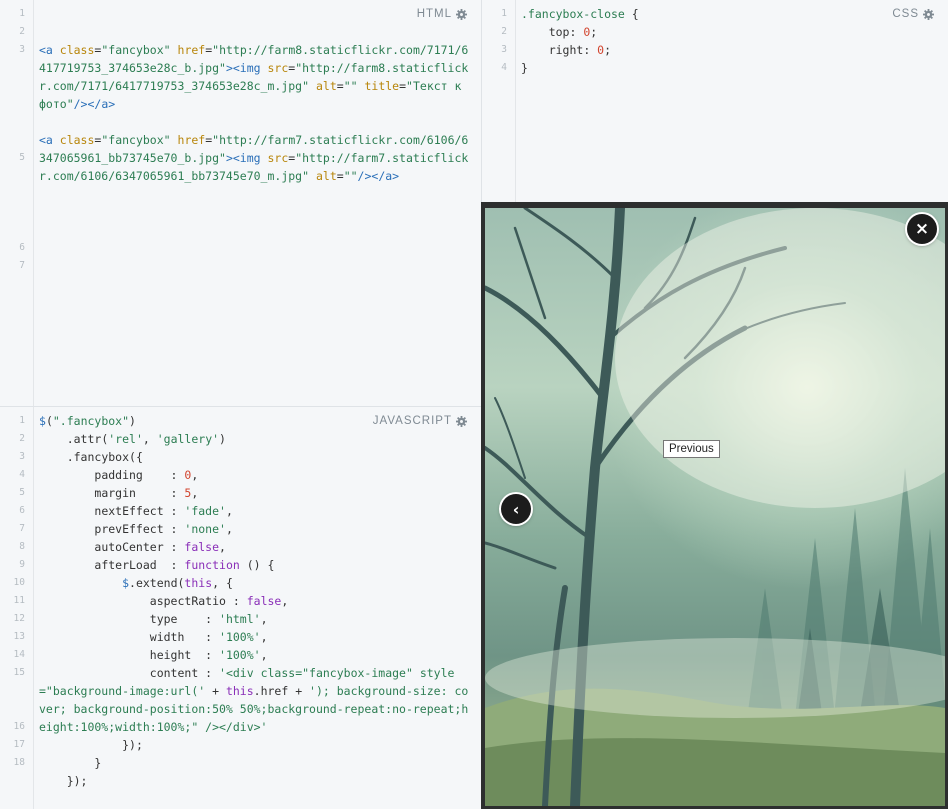 The width and height of the screenshot is (948, 809). I want to click on code-token: (, so click(49, 421).